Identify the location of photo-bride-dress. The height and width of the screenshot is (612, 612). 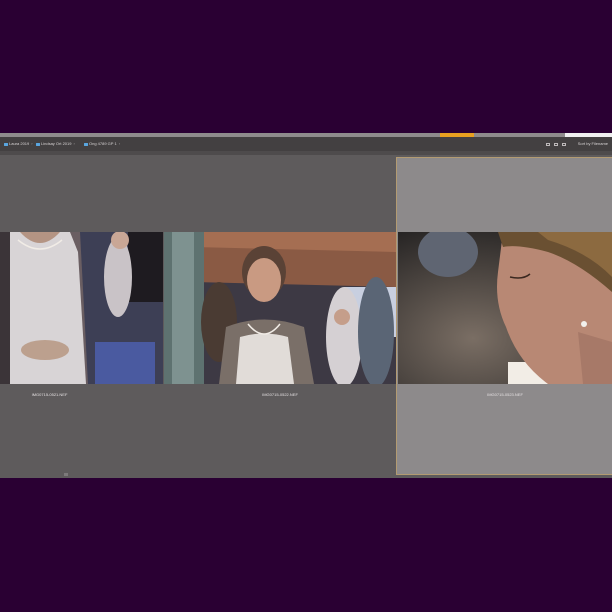
(81, 308).